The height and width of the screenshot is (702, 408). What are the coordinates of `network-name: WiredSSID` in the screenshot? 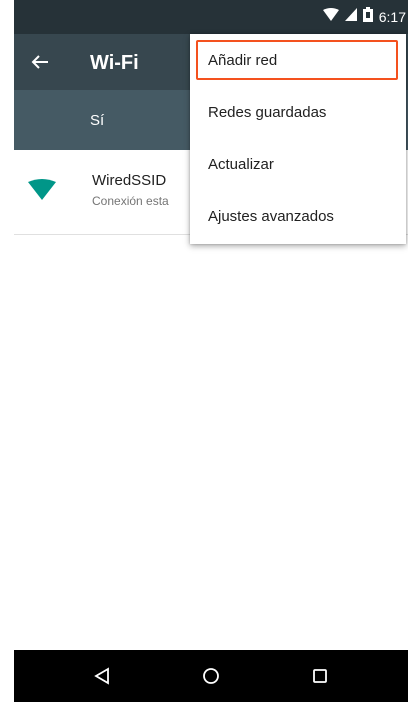 It's located at (129, 180).